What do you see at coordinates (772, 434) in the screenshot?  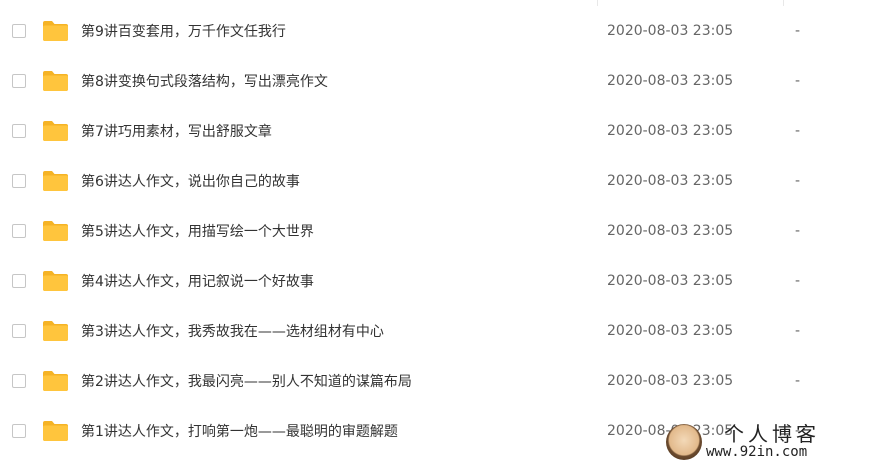 I see `watermark-title: 个人博客` at bounding box center [772, 434].